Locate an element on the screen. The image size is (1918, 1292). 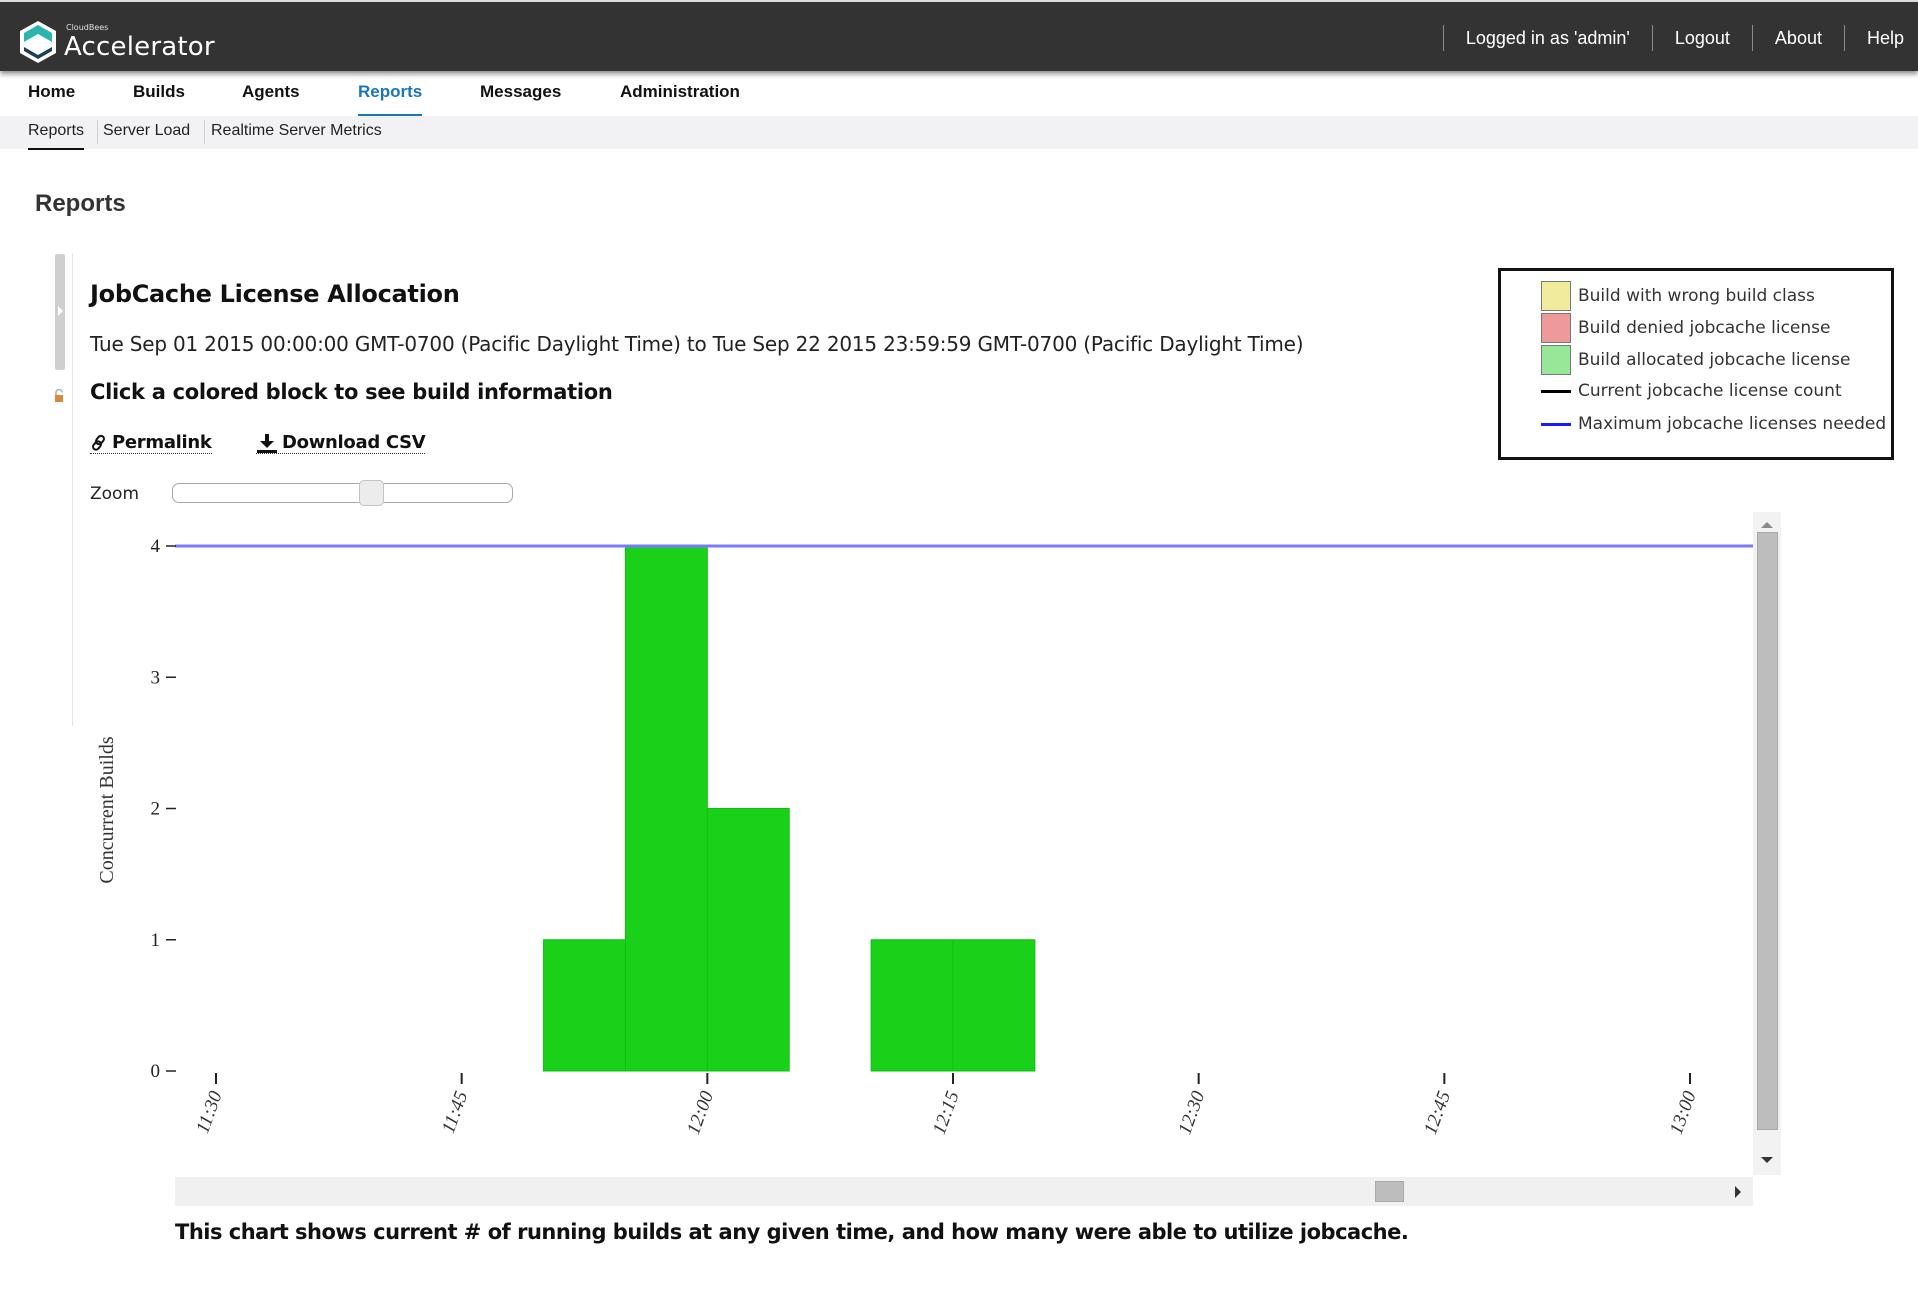
tab-administration: Administration is located at coordinates (680, 92).